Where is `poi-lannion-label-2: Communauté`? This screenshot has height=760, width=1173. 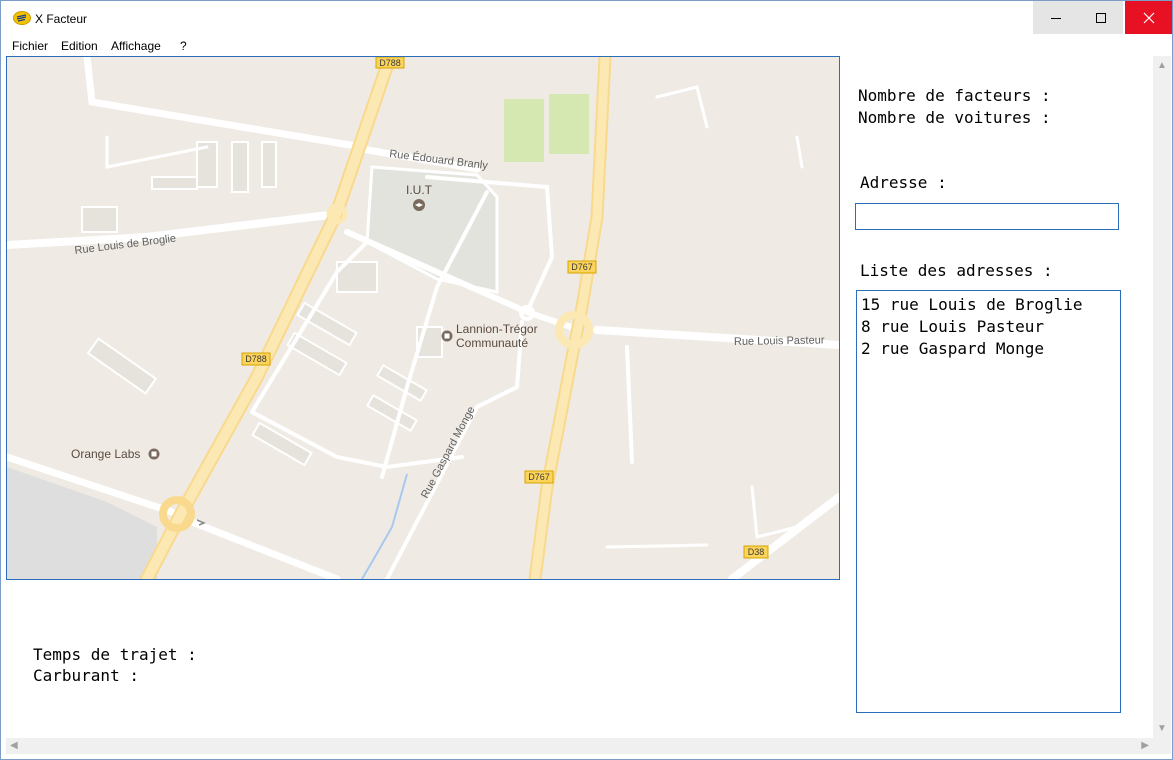 poi-lannion-label-2: Communauté is located at coordinates (492, 343).